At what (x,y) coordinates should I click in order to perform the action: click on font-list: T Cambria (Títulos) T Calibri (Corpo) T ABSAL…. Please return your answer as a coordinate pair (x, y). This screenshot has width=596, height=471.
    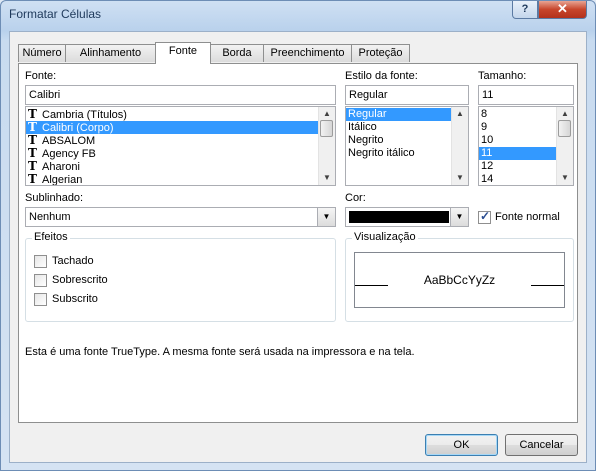
    Looking at the image, I should click on (180, 146).